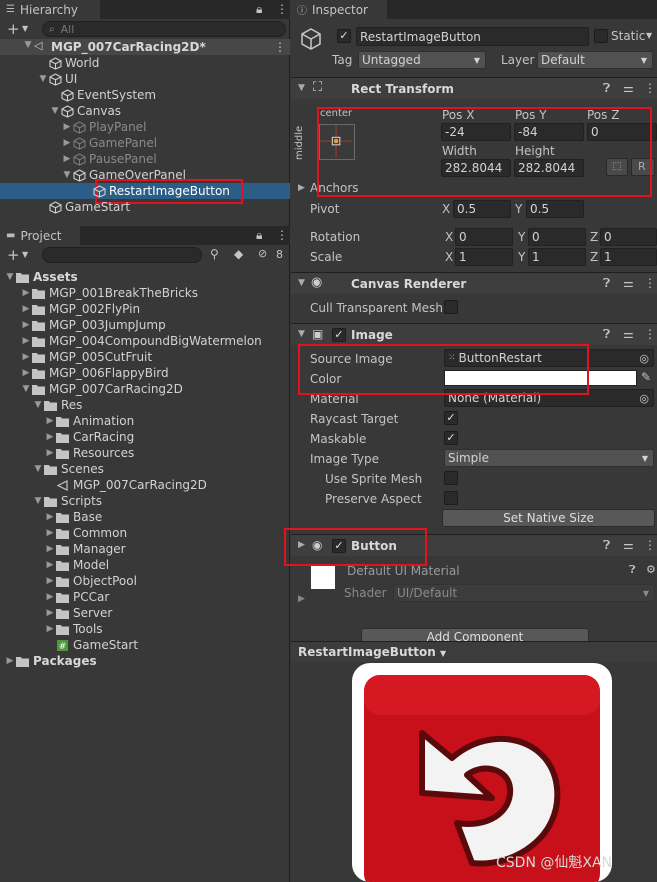  Describe the element at coordinates (643, 167) in the screenshot. I see `raw-edit-button: R` at that location.